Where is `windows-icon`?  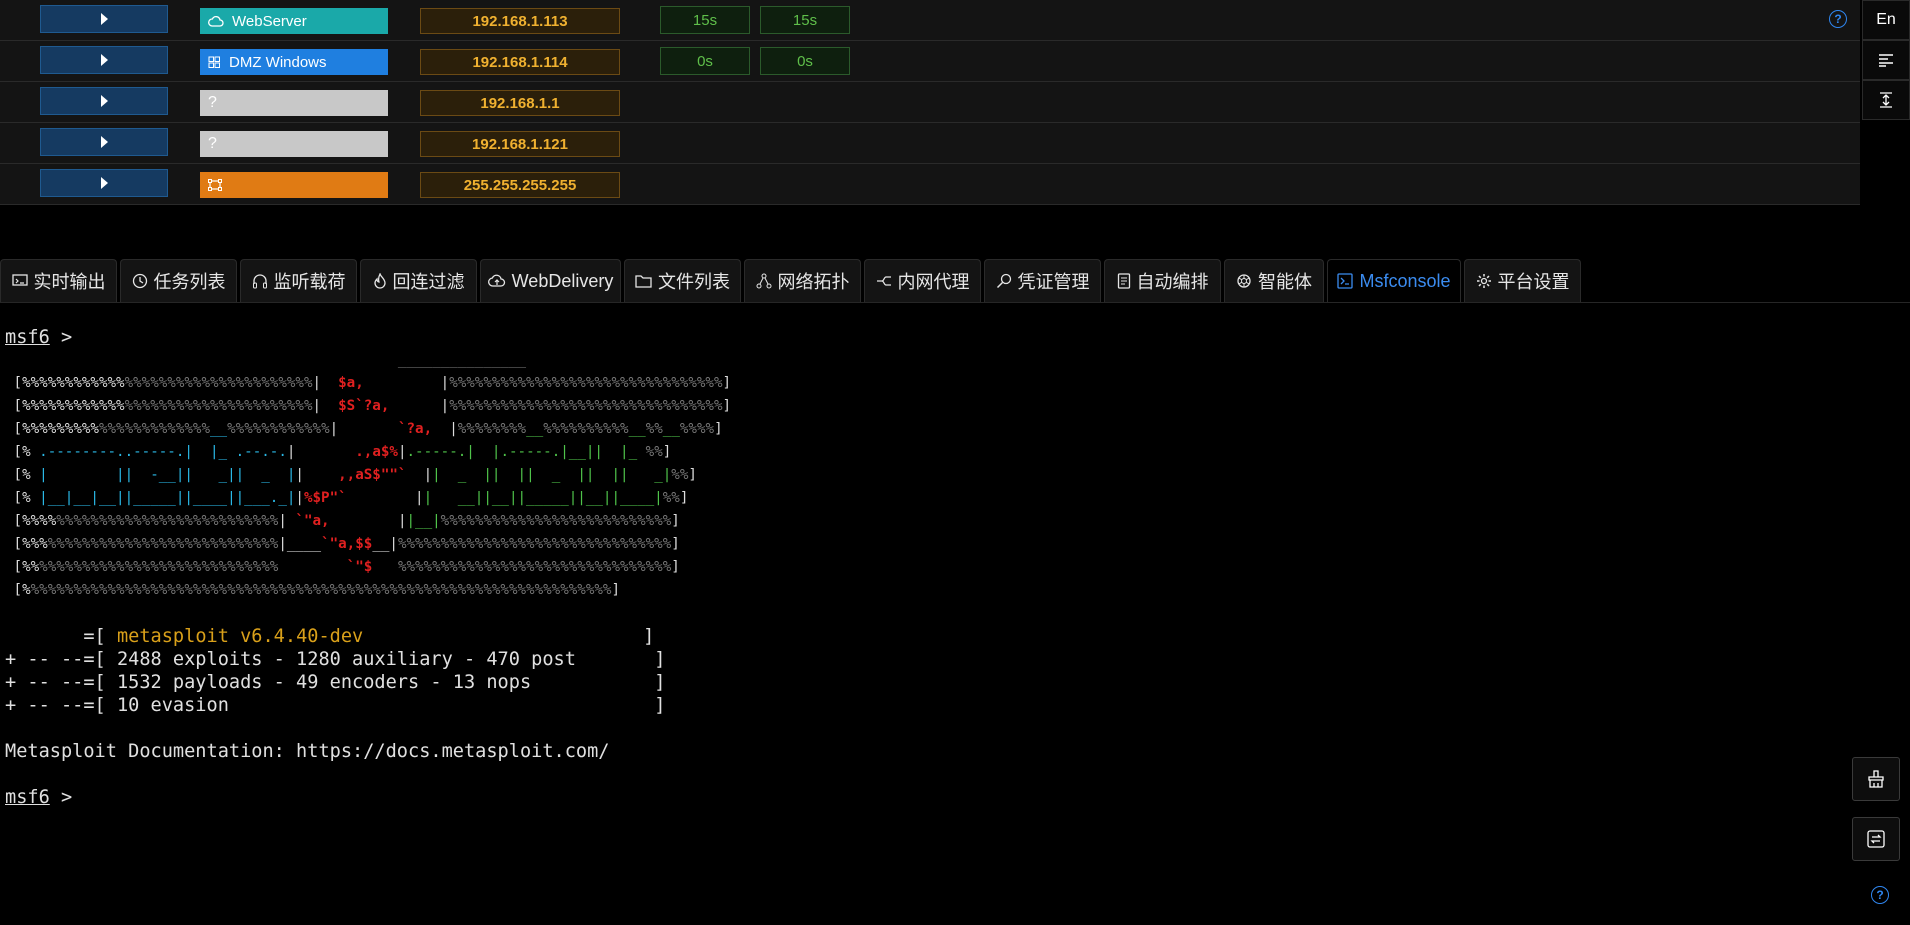
windows-icon is located at coordinates (214, 62).